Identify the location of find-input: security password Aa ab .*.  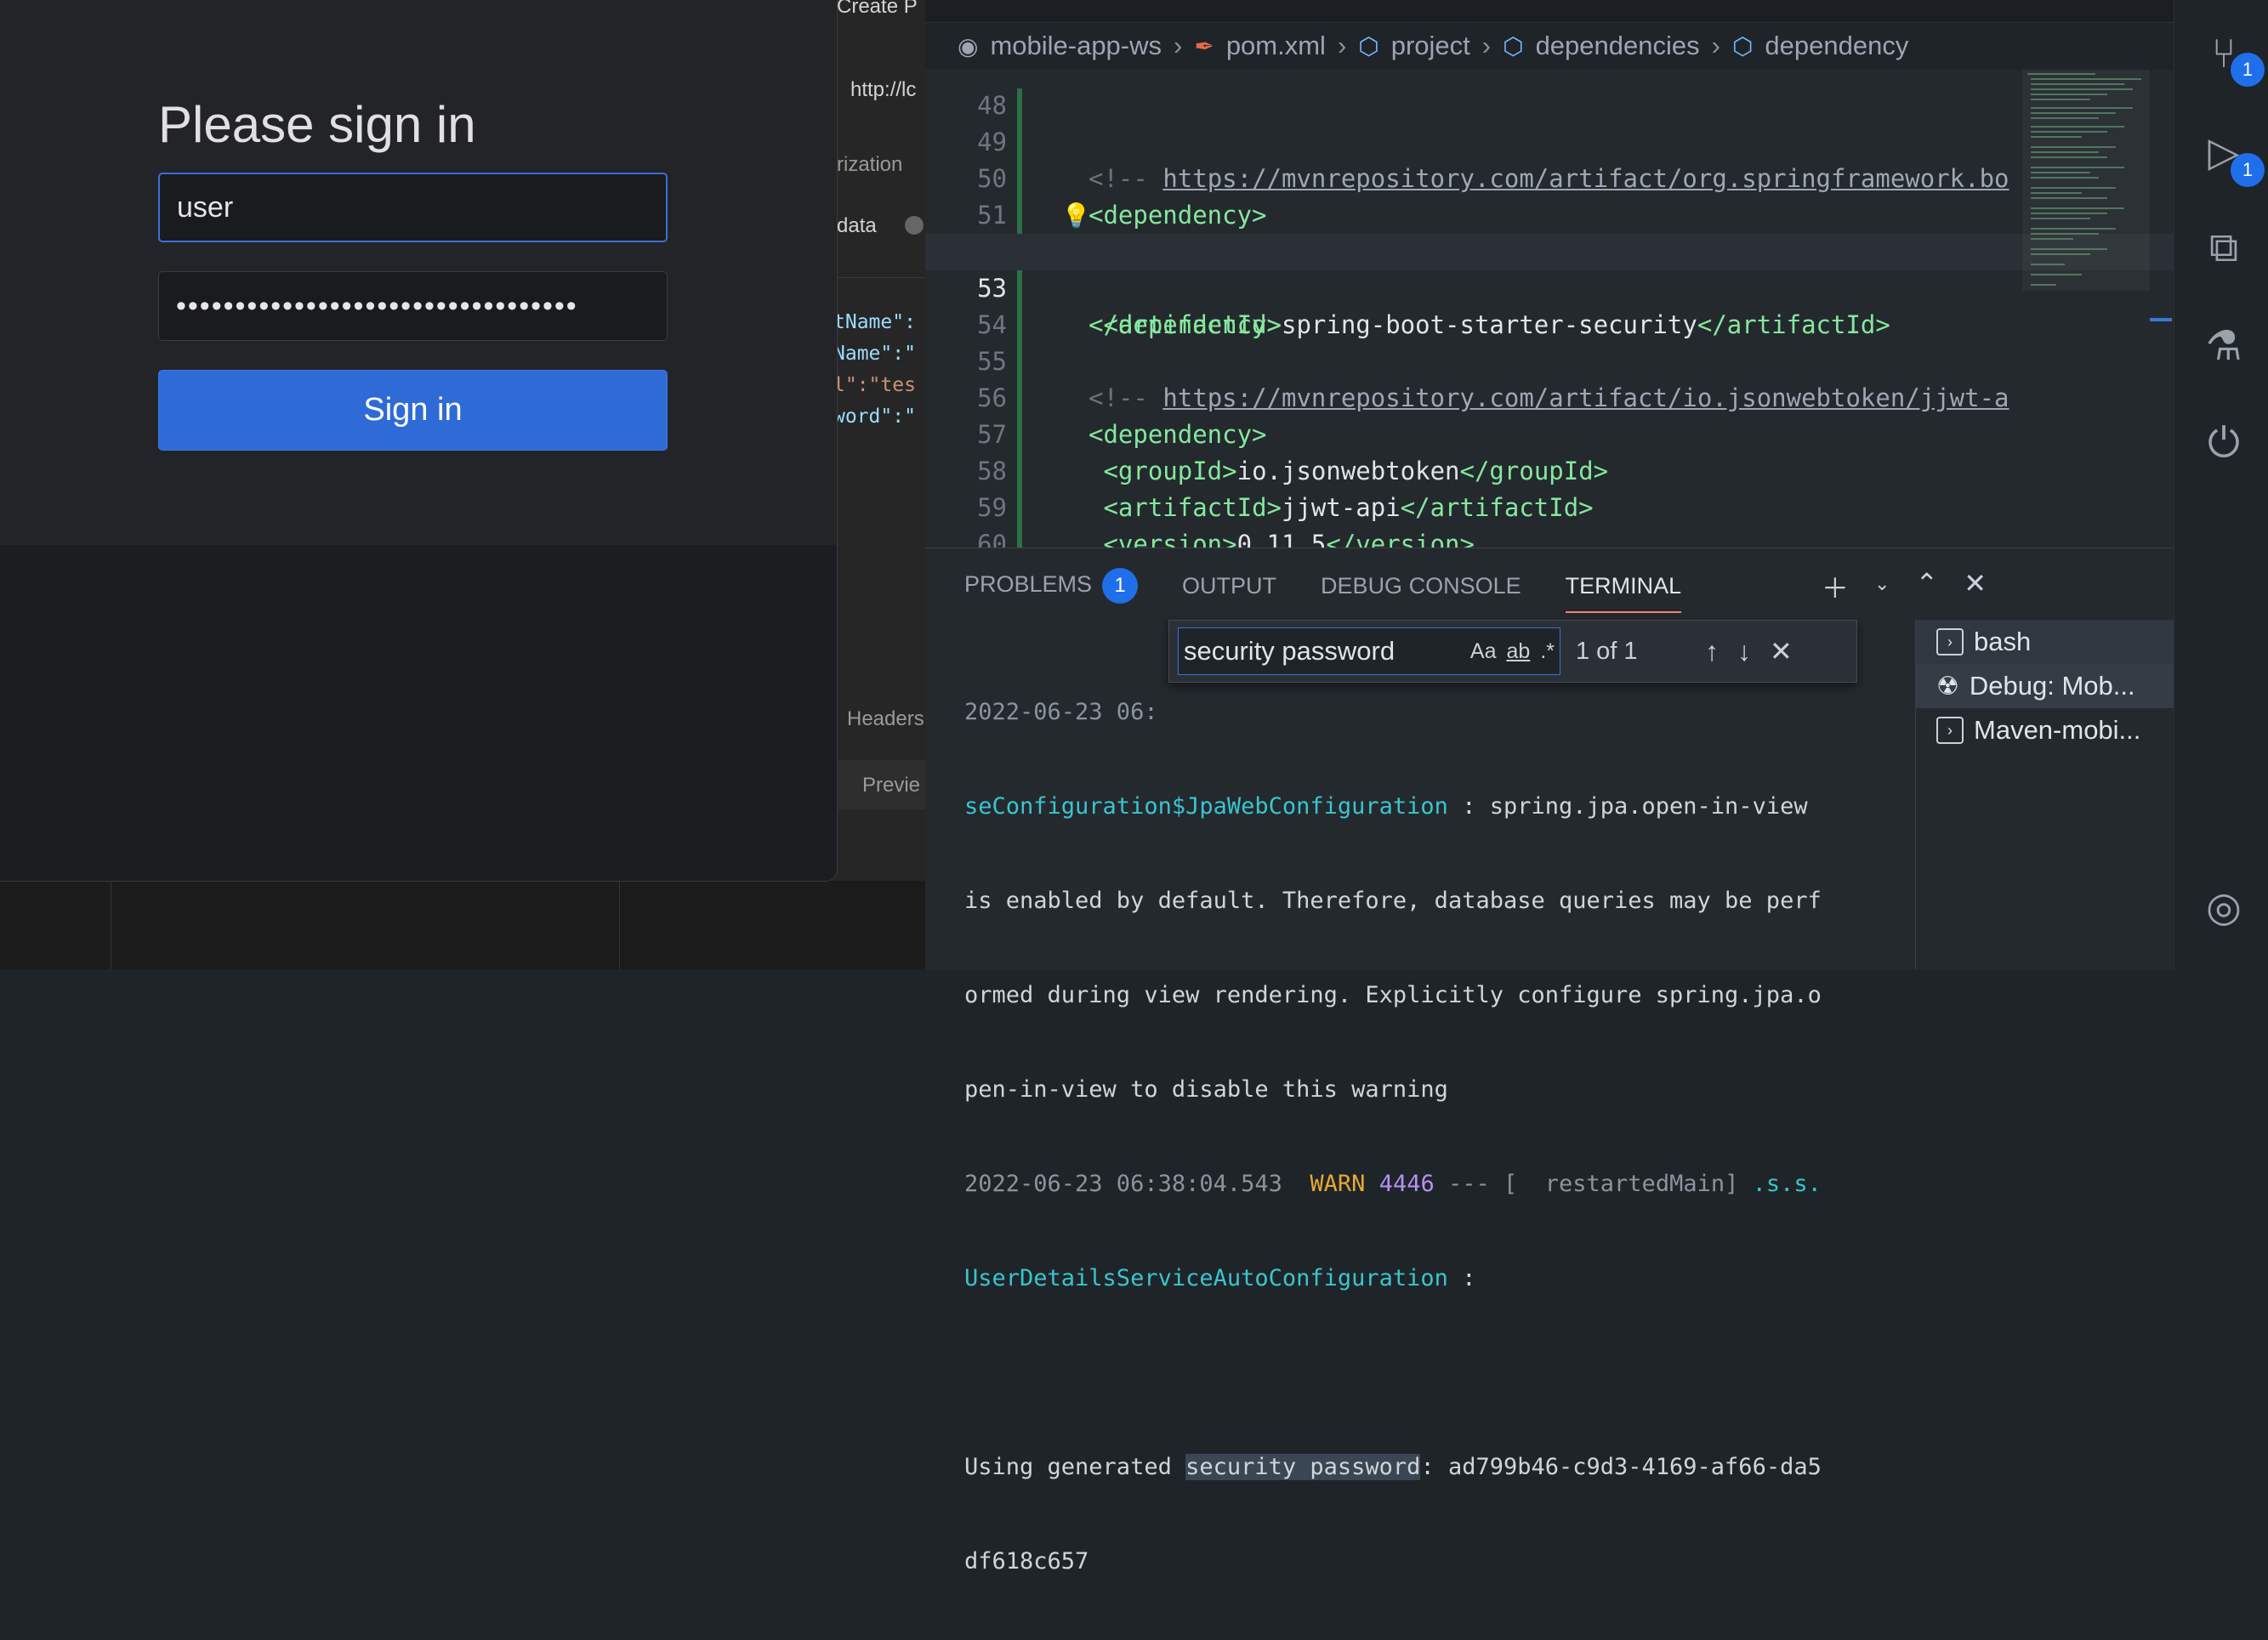
(1369, 651).